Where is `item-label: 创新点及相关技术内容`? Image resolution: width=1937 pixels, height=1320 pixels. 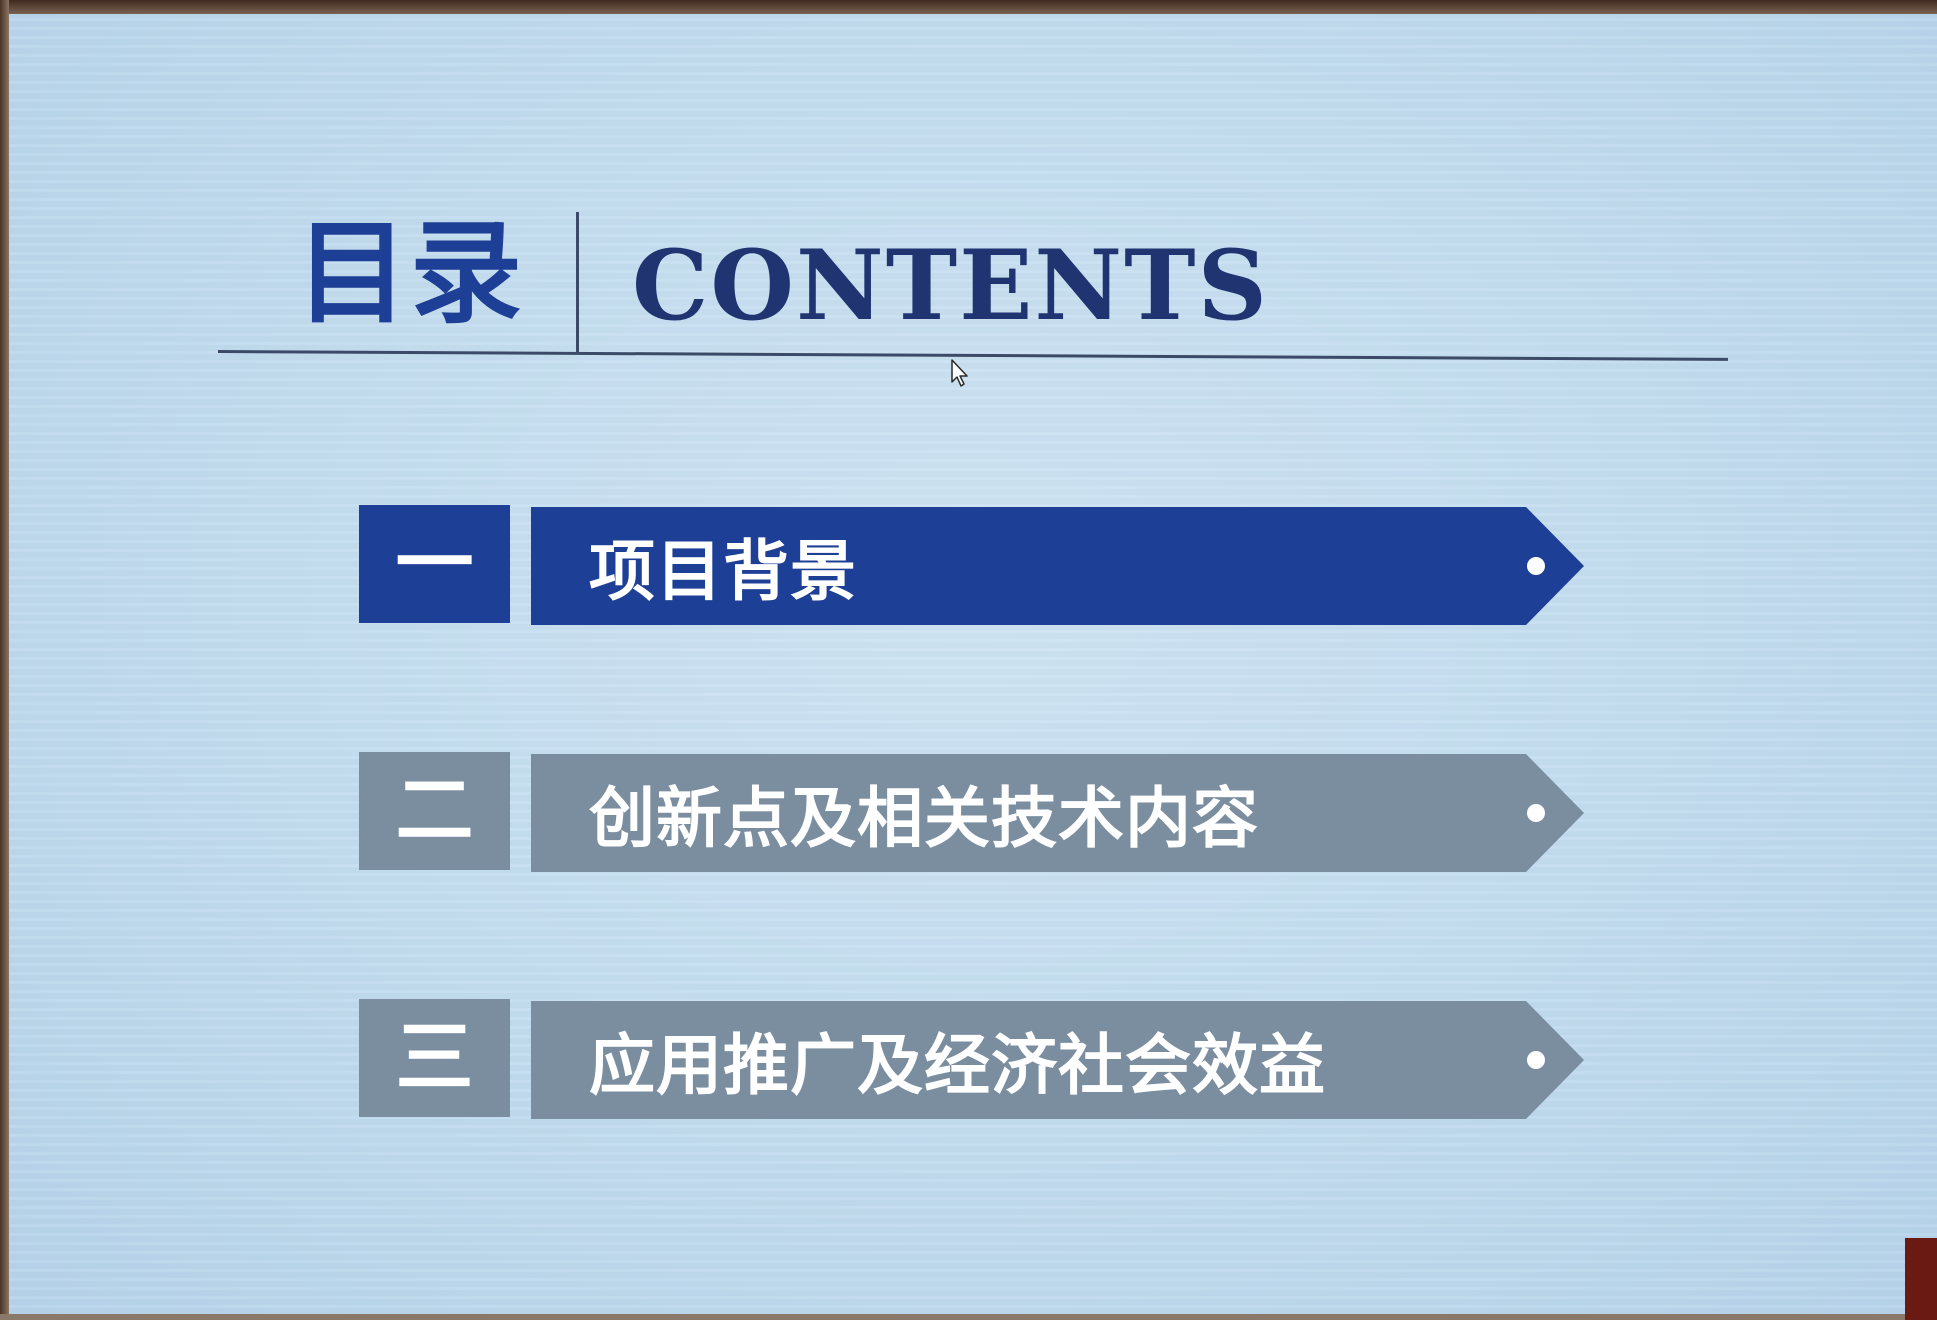
item-label: 创新点及相关技术内容 is located at coordinates (924, 818).